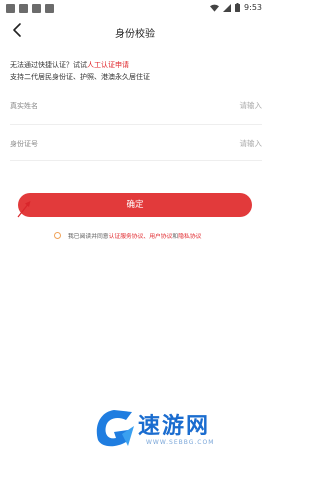 This screenshot has height=480, width=320. I want to click on battery-icon, so click(238, 7).